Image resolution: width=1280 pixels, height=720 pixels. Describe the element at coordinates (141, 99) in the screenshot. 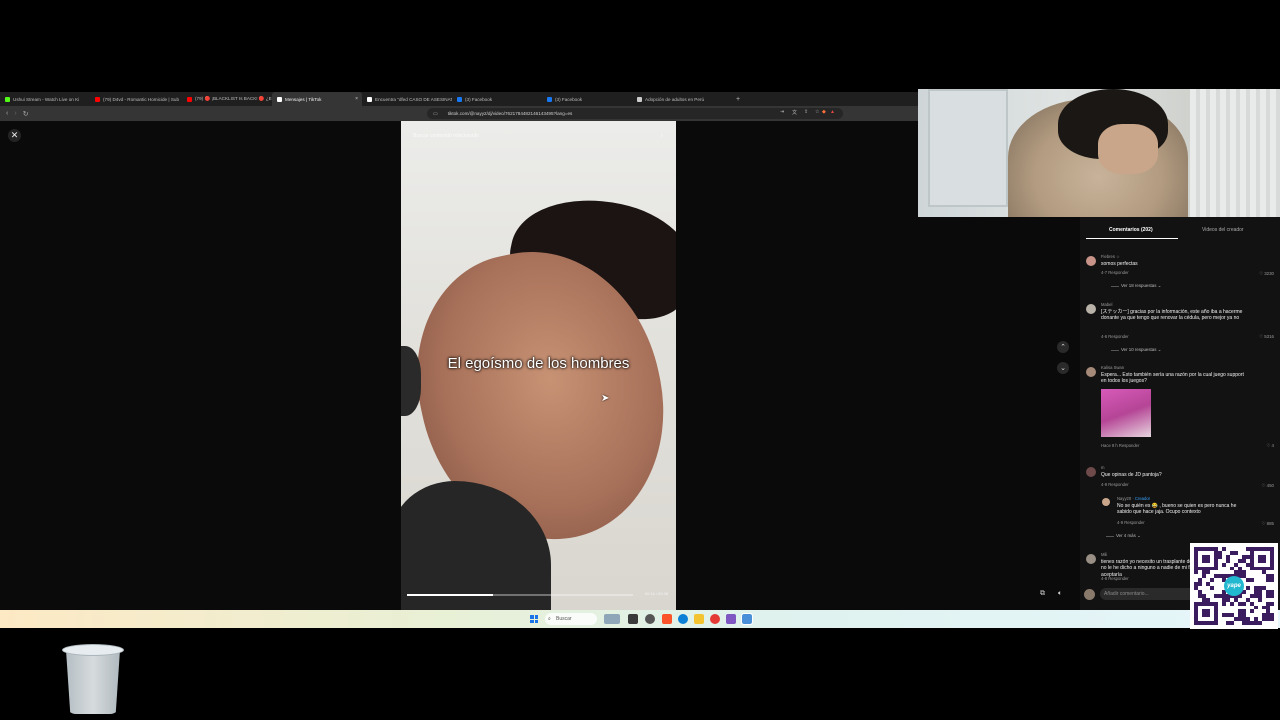

I see `tab-title: (79) D4vd - Romantic Homicide | Sub` at that location.